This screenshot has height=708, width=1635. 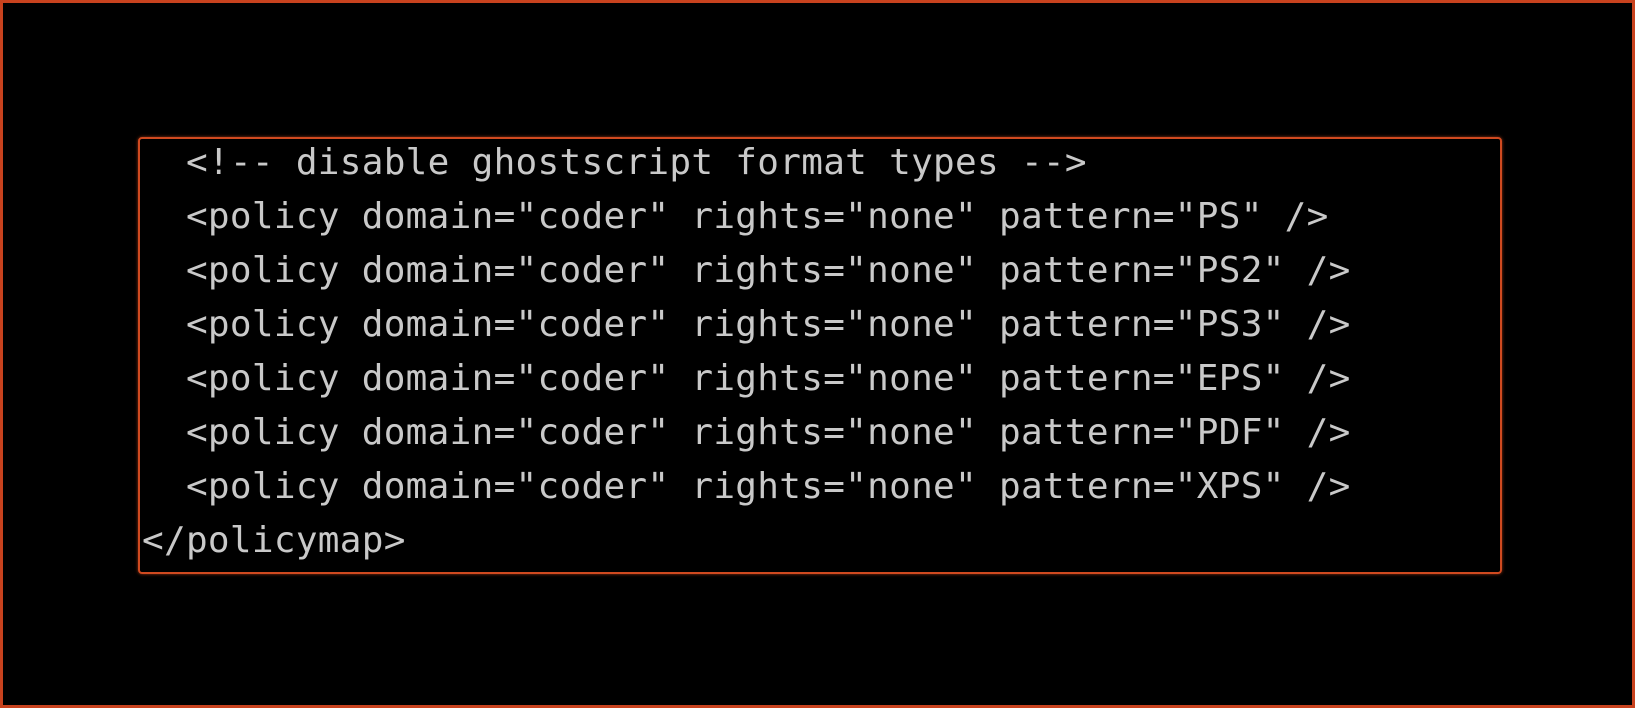 What do you see at coordinates (274, 540) in the screenshot?
I see `code-line-policymap-close: </policymap>` at bounding box center [274, 540].